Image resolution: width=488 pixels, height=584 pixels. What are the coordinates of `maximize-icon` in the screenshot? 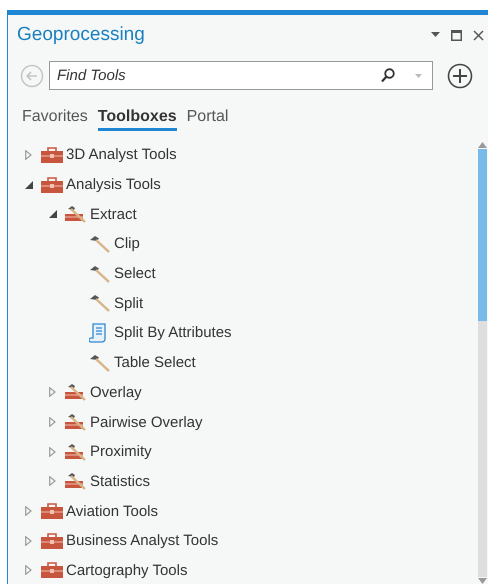 It's located at (456, 35).